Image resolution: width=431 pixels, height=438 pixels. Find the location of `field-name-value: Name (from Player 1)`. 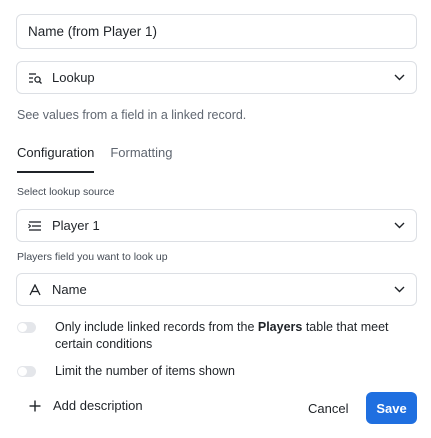

field-name-value: Name (from Player 1) is located at coordinates (93, 31).